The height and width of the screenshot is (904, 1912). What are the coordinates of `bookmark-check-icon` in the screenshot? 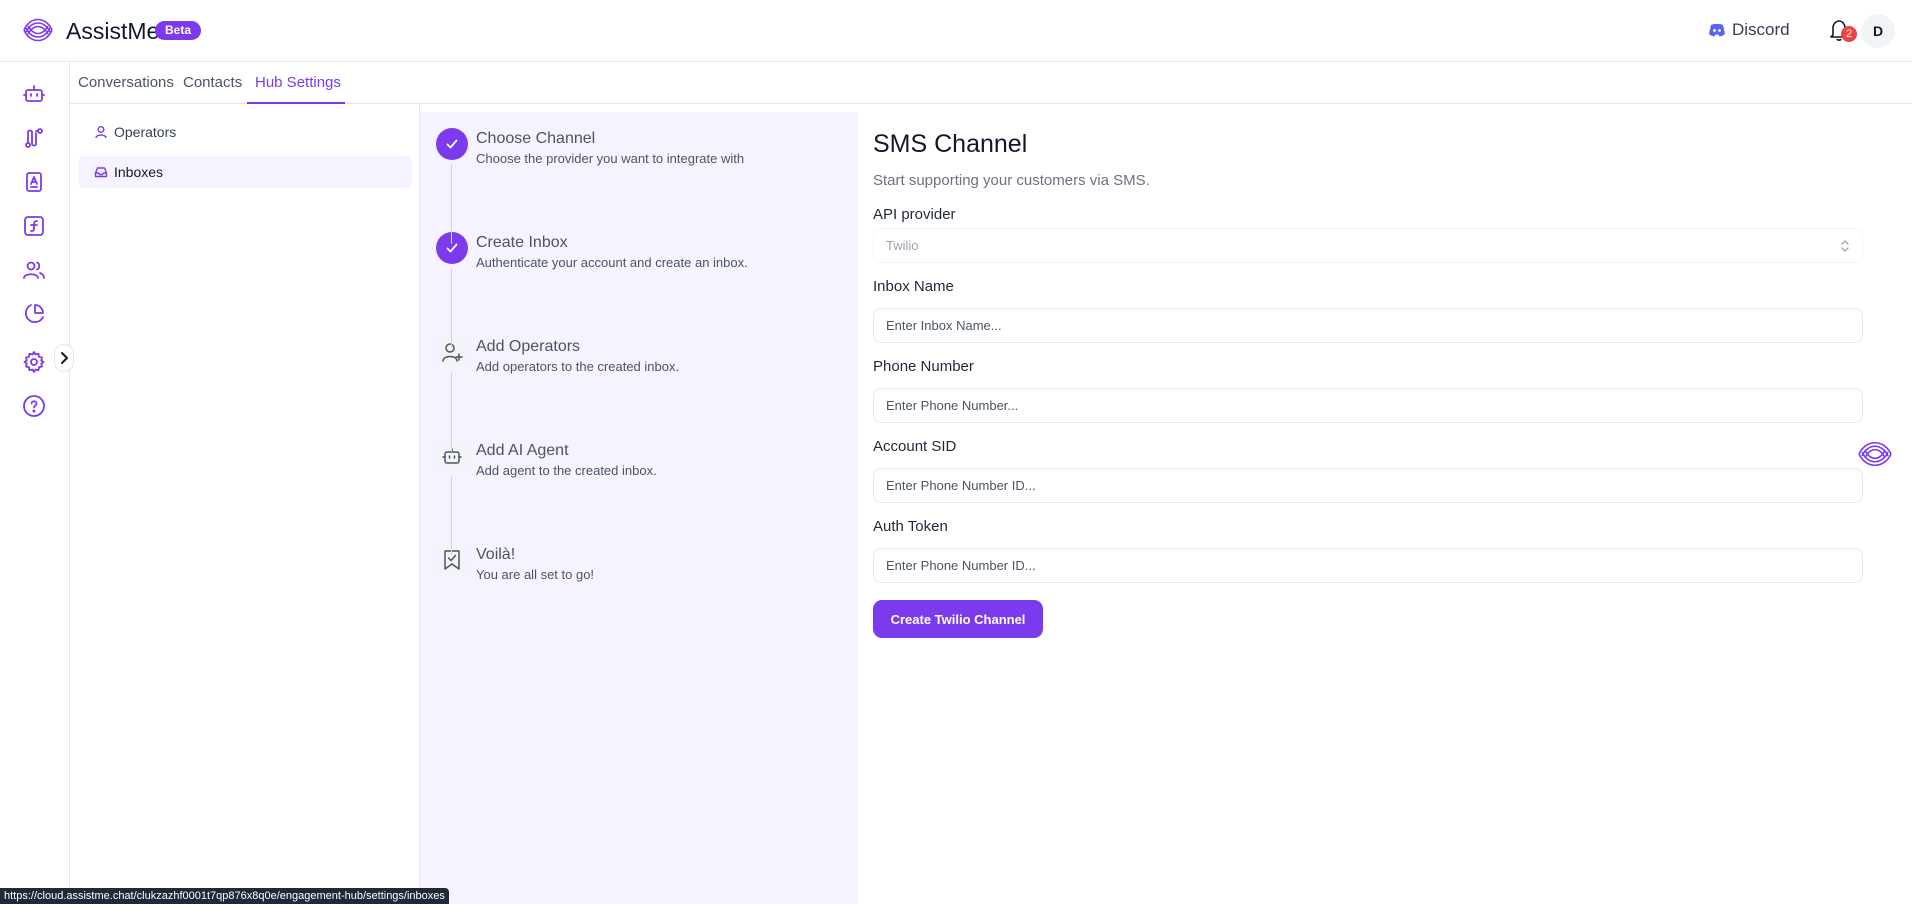 It's located at (452, 560).